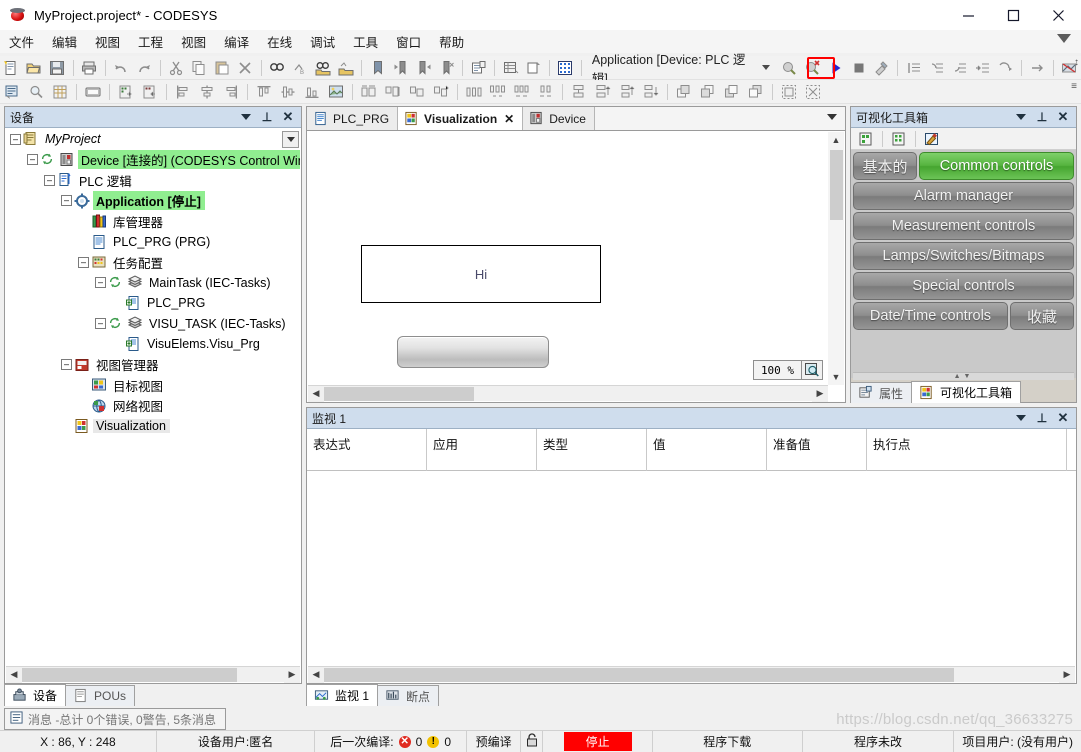  I want to click on reset-icon, so click(881, 68).